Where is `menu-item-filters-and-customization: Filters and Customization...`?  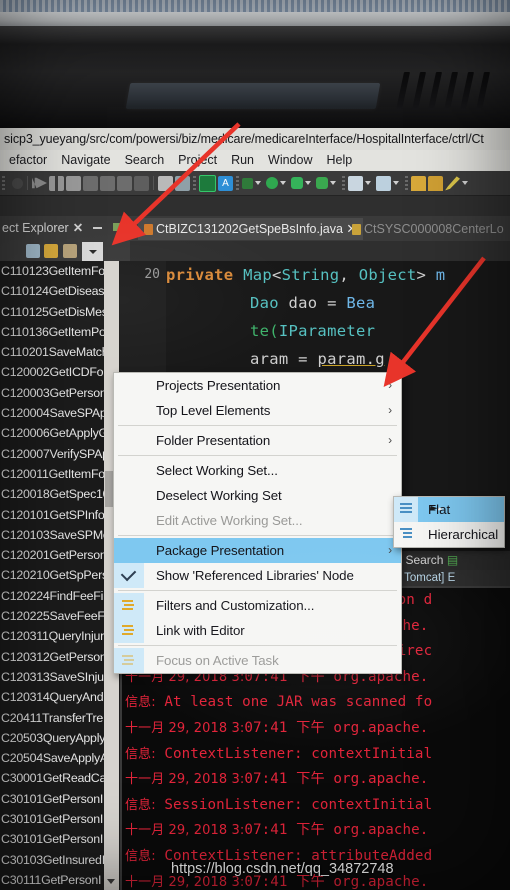 menu-item-filters-and-customization: Filters and Customization... is located at coordinates (257, 605).